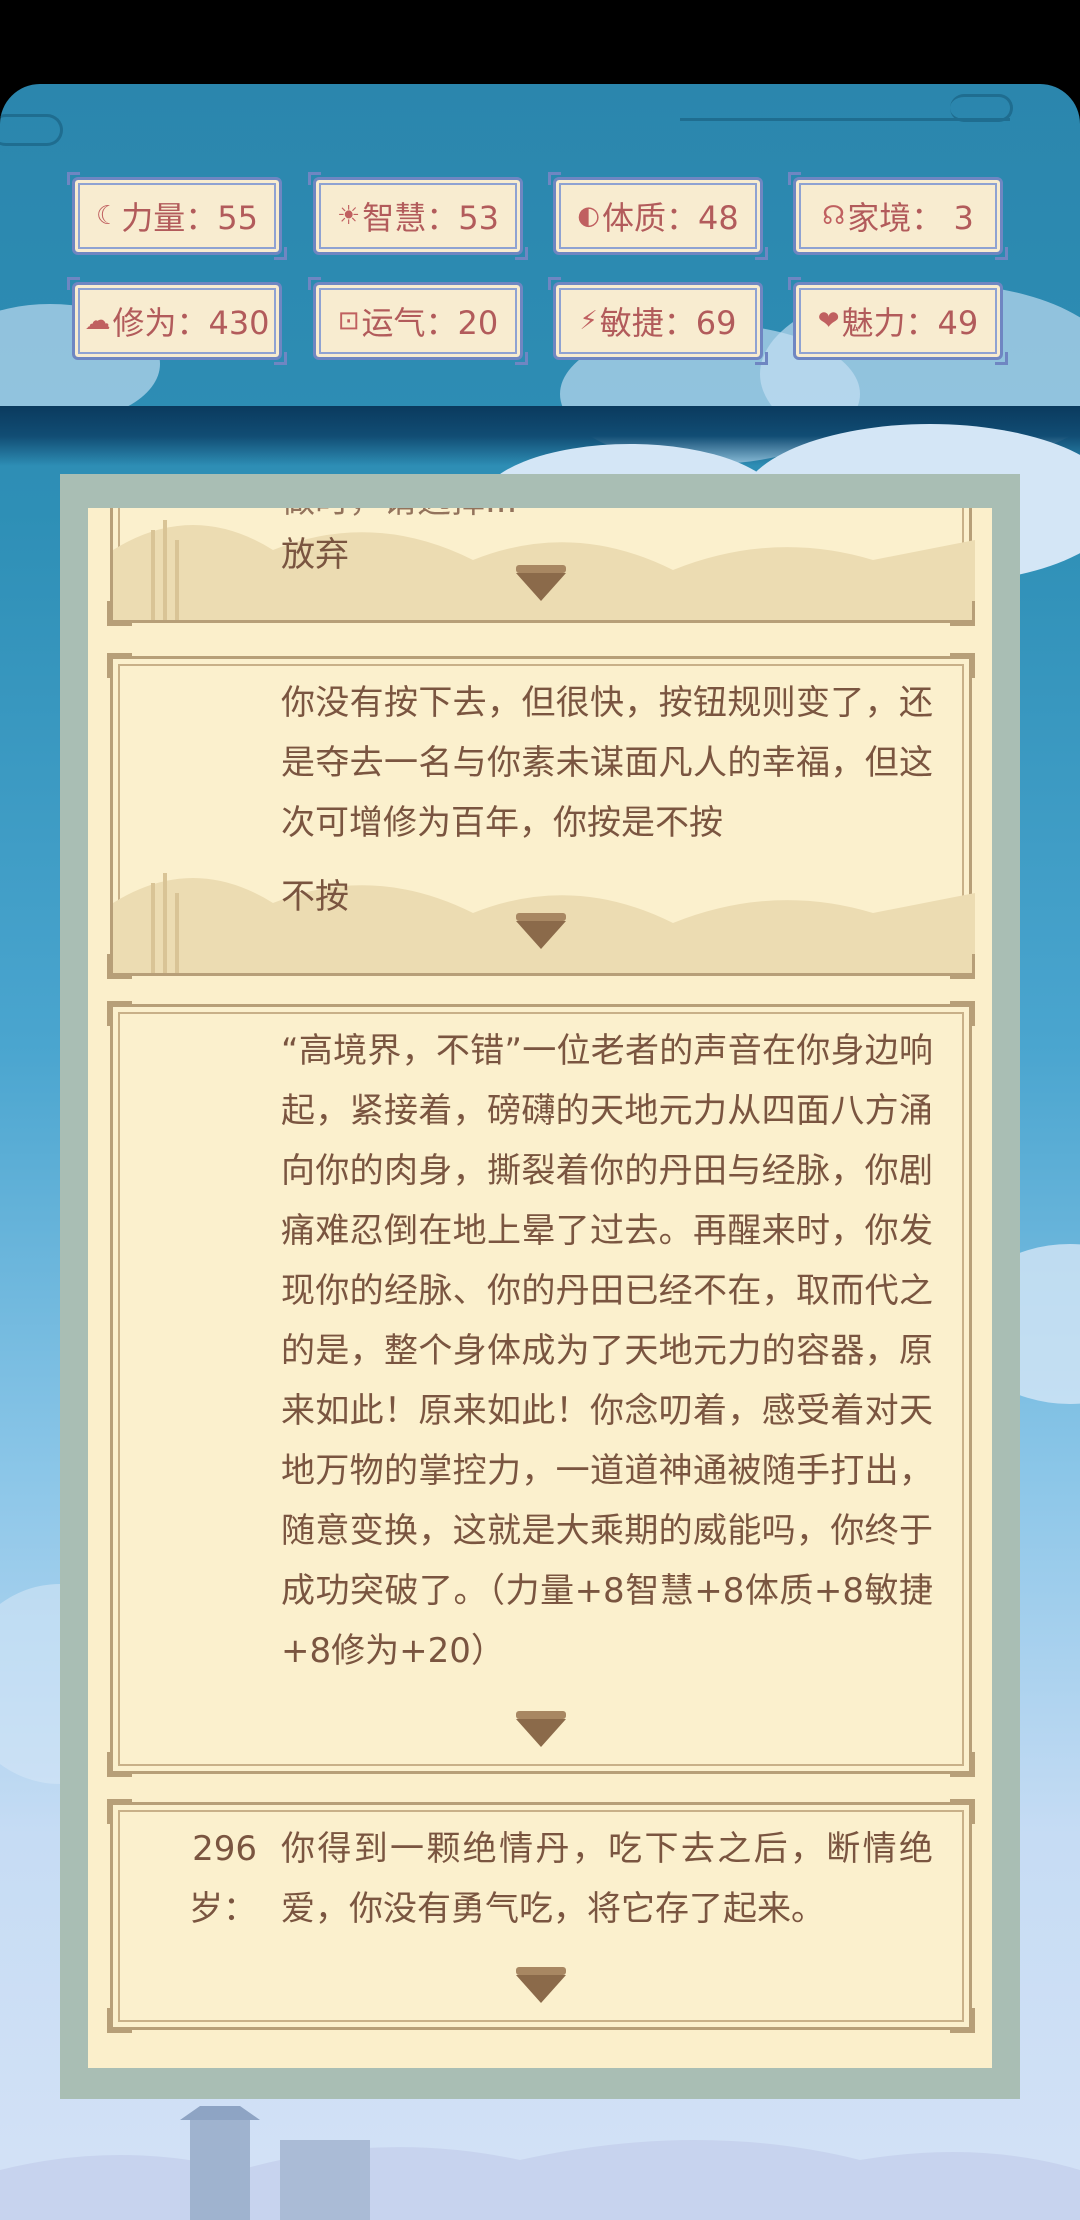  What do you see at coordinates (845, 119) in the screenshot?
I see `line-decoration` at bounding box center [845, 119].